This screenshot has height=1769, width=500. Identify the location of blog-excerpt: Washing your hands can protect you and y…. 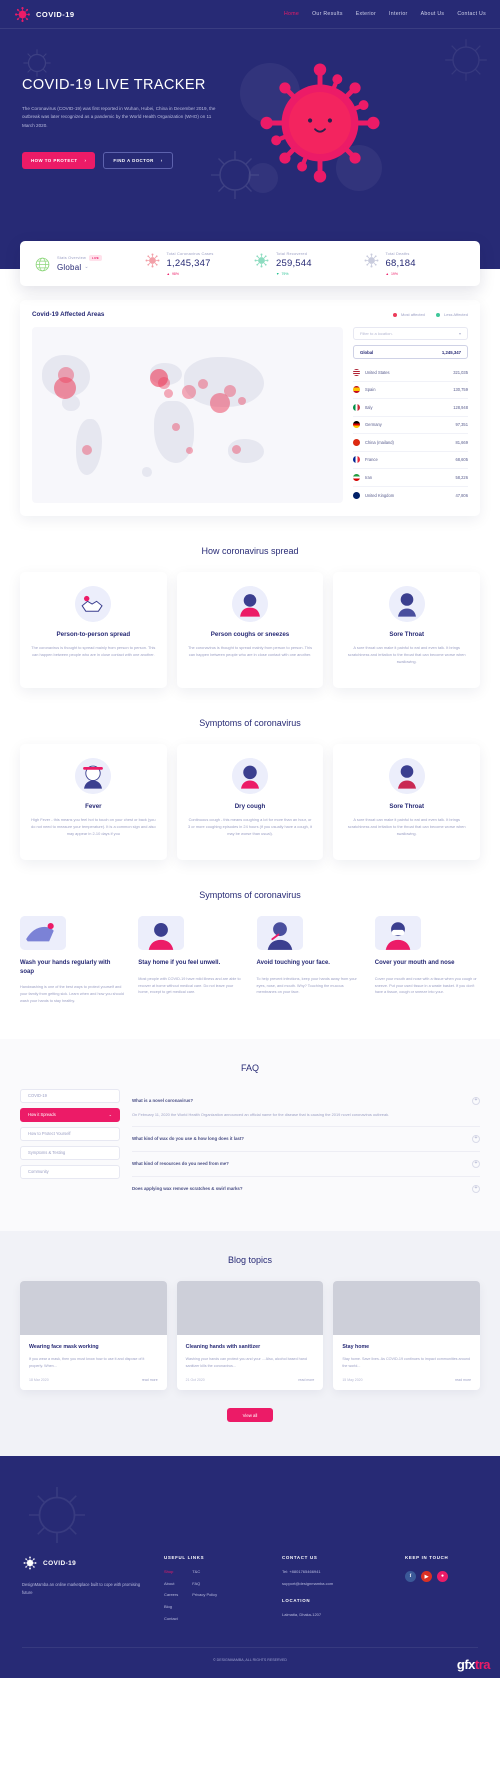
(246, 1362).